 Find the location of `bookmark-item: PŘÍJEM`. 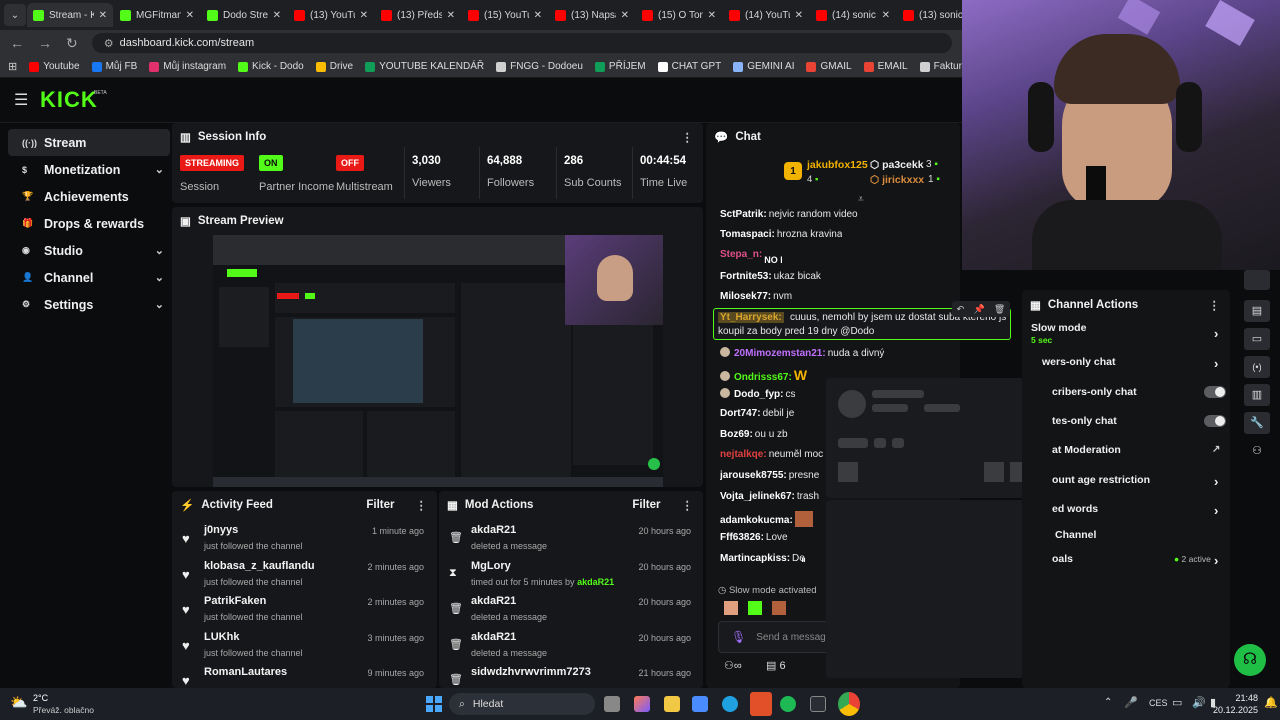

bookmark-item: PŘÍJEM is located at coordinates (620, 66).